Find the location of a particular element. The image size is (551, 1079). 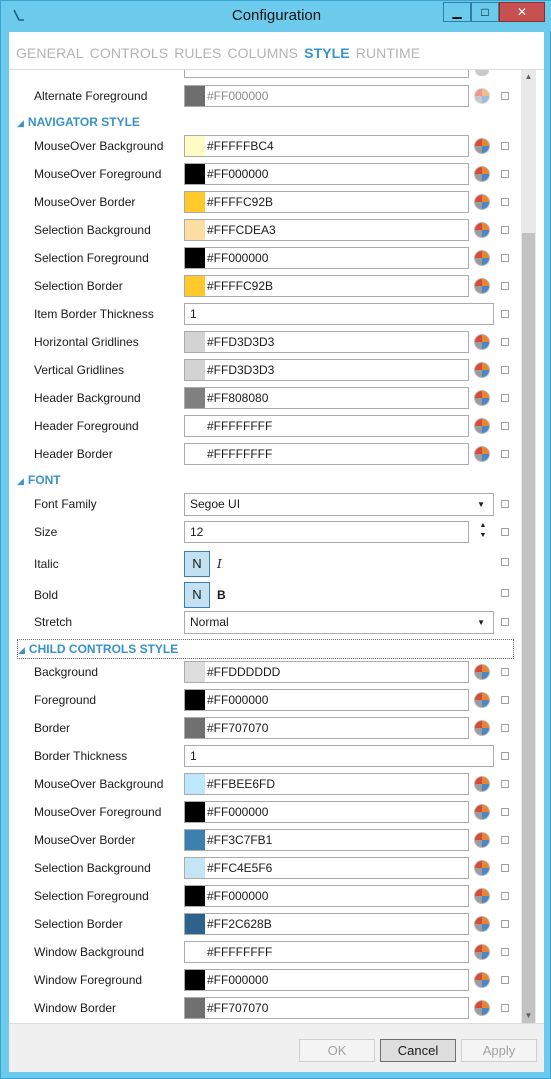

color-value-input: #FFFCDEA3 is located at coordinates (337, 230).